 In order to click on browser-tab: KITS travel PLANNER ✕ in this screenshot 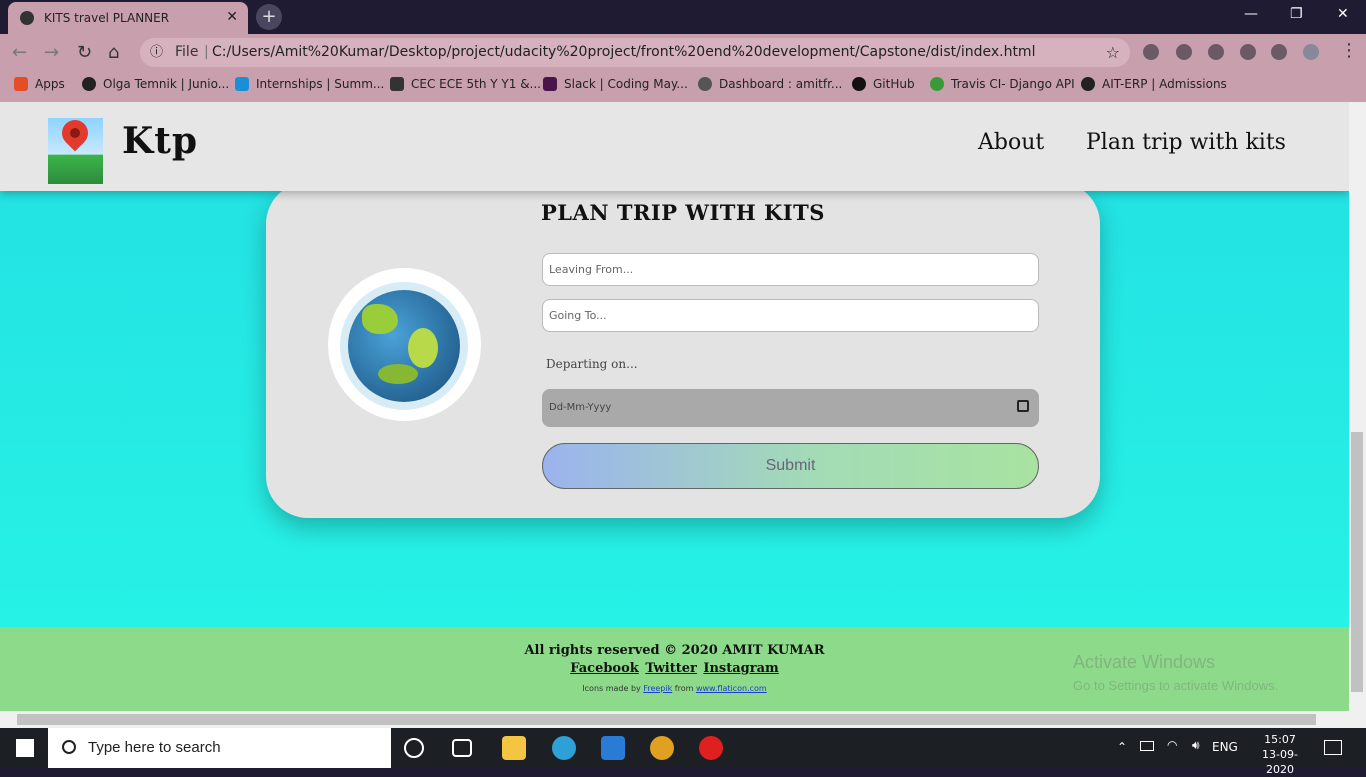, I will do `click(128, 18)`.